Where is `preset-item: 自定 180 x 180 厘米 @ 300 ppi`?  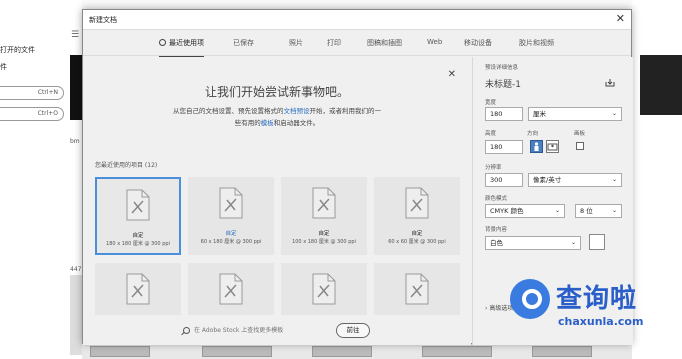 preset-item: 自定 180 x 180 厘米 @ 300 ppi is located at coordinates (138, 216).